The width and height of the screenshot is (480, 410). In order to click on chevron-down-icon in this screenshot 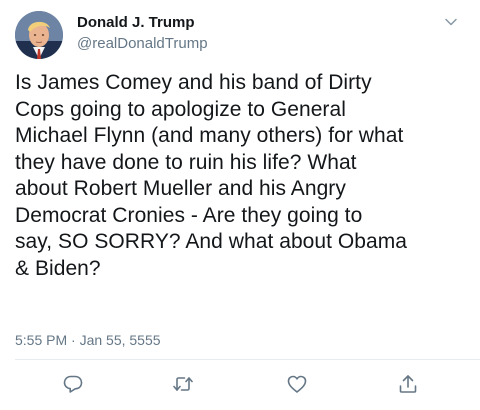, I will do `click(451, 22)`.